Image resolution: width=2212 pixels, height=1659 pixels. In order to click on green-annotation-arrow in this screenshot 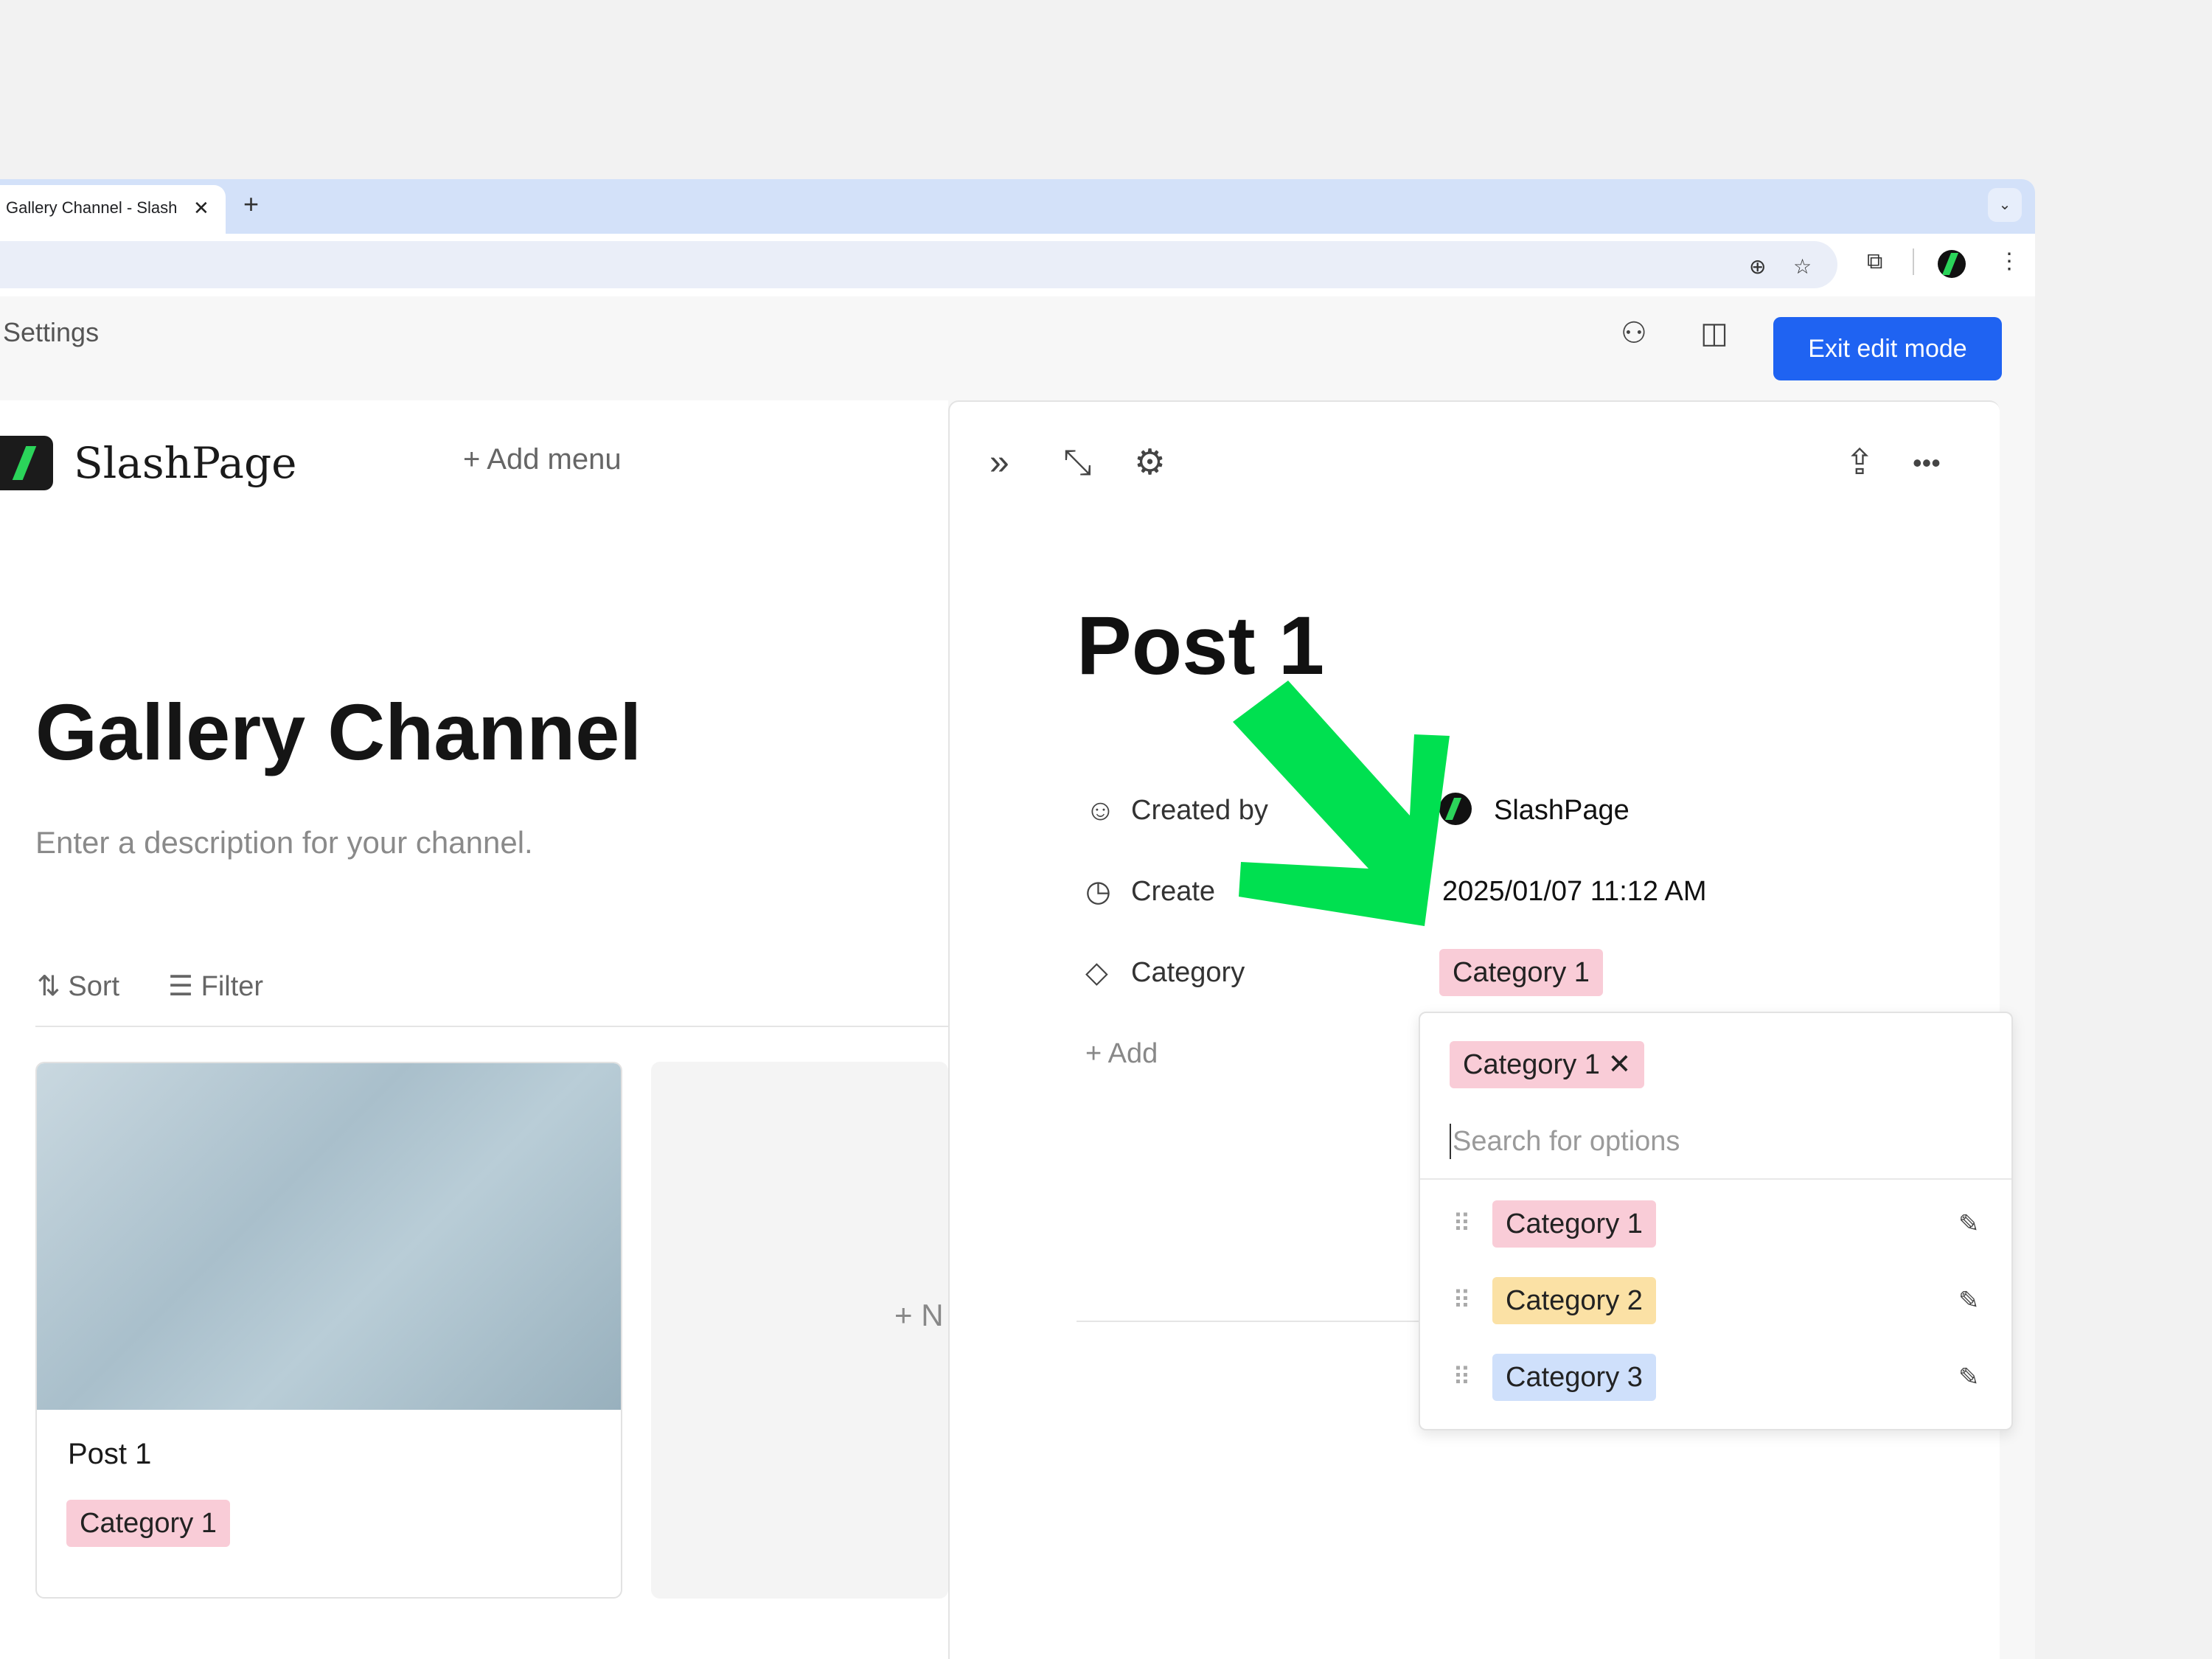, I will do `click(1341, 803)`.